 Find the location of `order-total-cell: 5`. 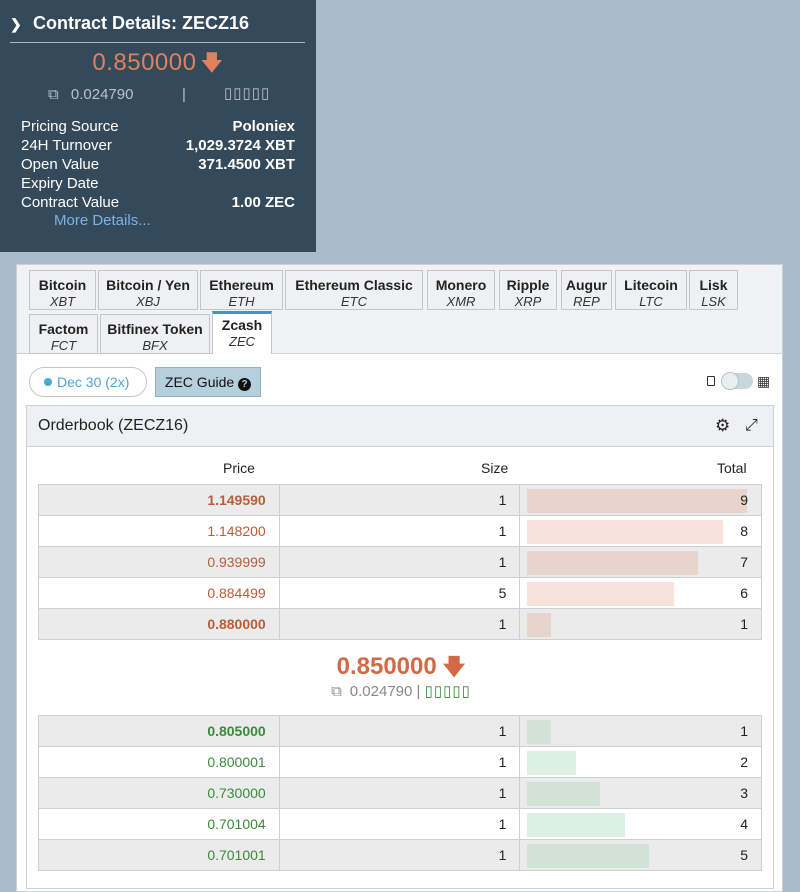

order-total-cell: 5 is located at coordinates (640, 855).